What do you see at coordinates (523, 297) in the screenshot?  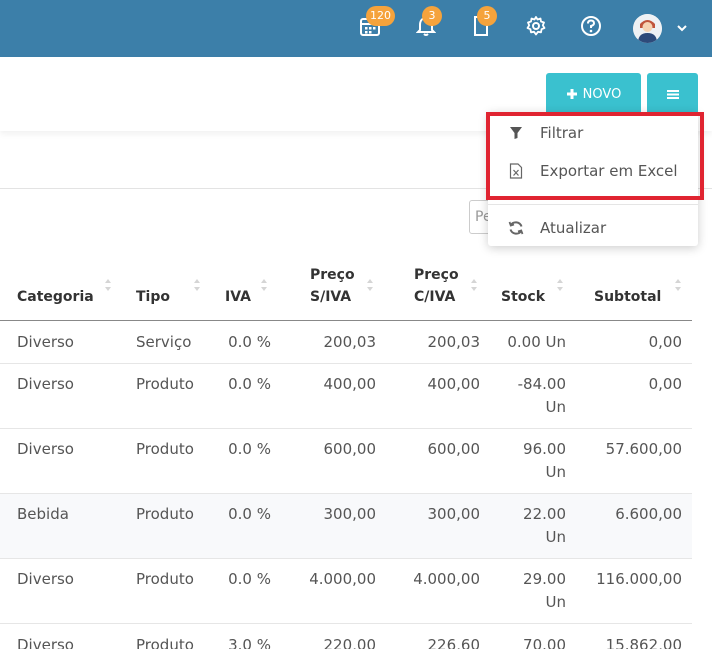 I see `col-header-stock: Stock` at bounding box center [523, 297].